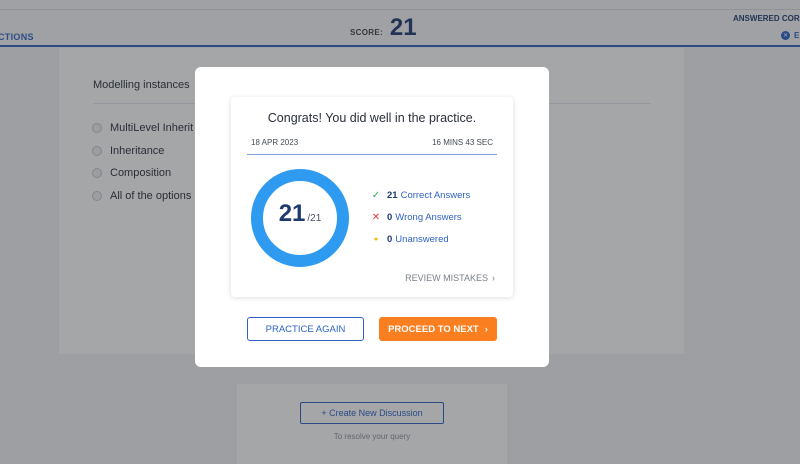 The height and width of the screenshot is (464, 800). What do you see at coordinates (392, 195) in the screenshot?
I see `correct-count: 21` at bounding box center [392, 195].